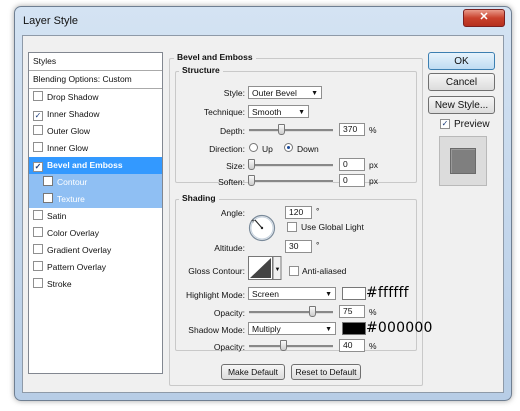 The height and width of the screenshot is (411, 520). Describe the element at coordinates (292, 293) in the screenshot. I see `highlight-mode-select: Screen ▼` at that location.